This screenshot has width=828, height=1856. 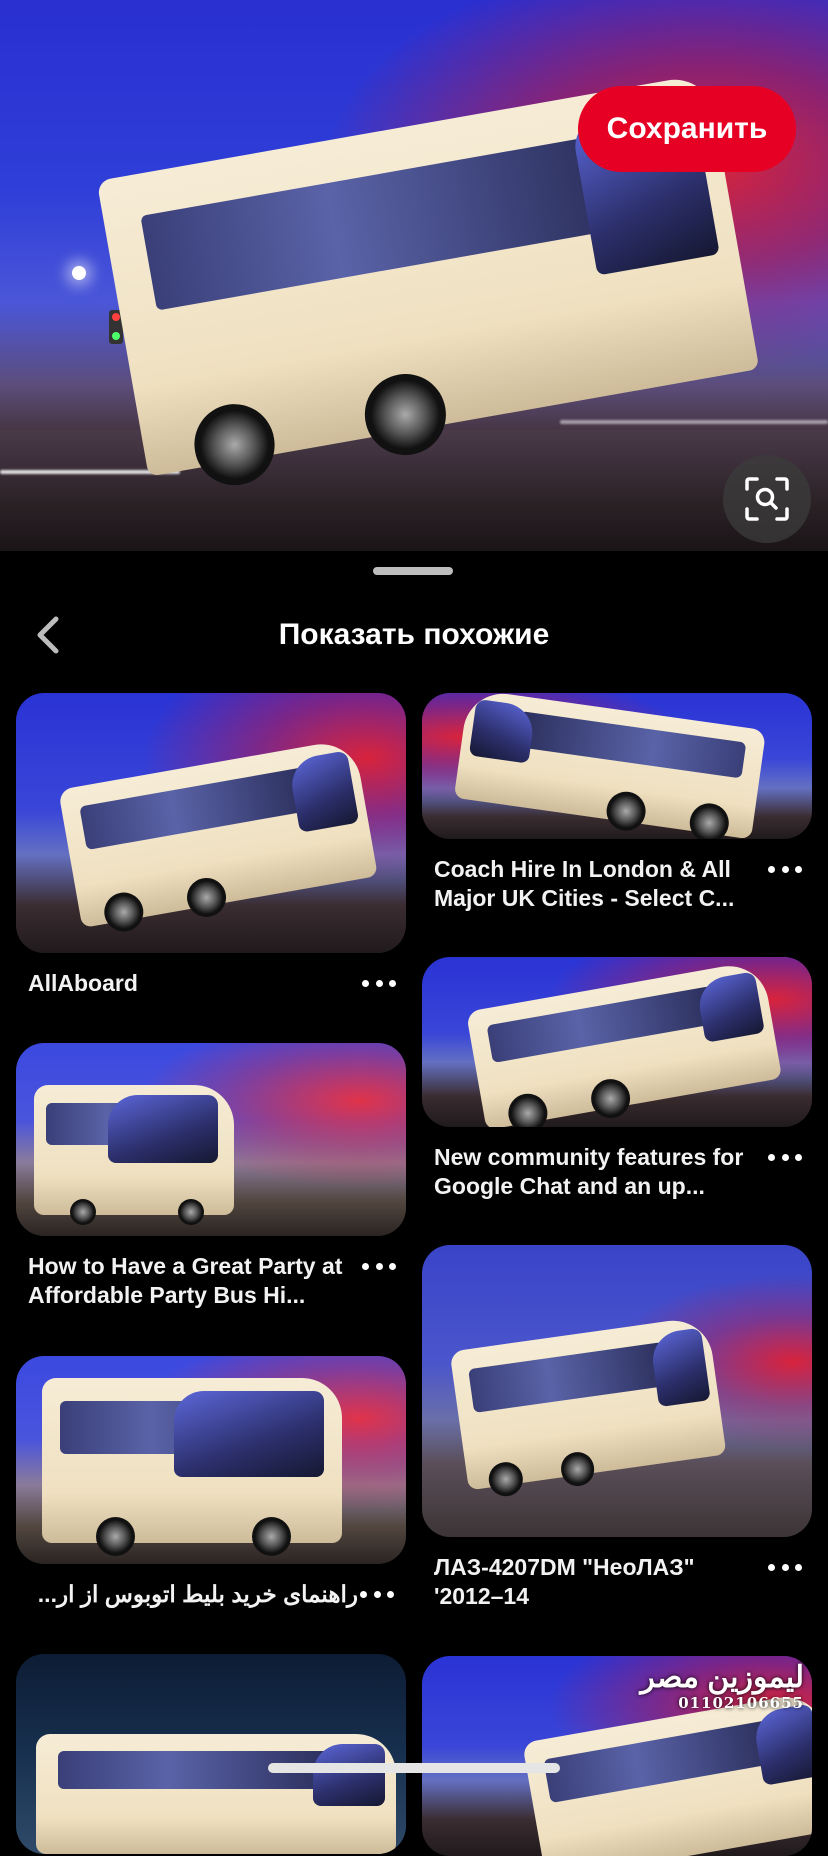 I want to click on home-indicator, so click(x=414, y=1768).